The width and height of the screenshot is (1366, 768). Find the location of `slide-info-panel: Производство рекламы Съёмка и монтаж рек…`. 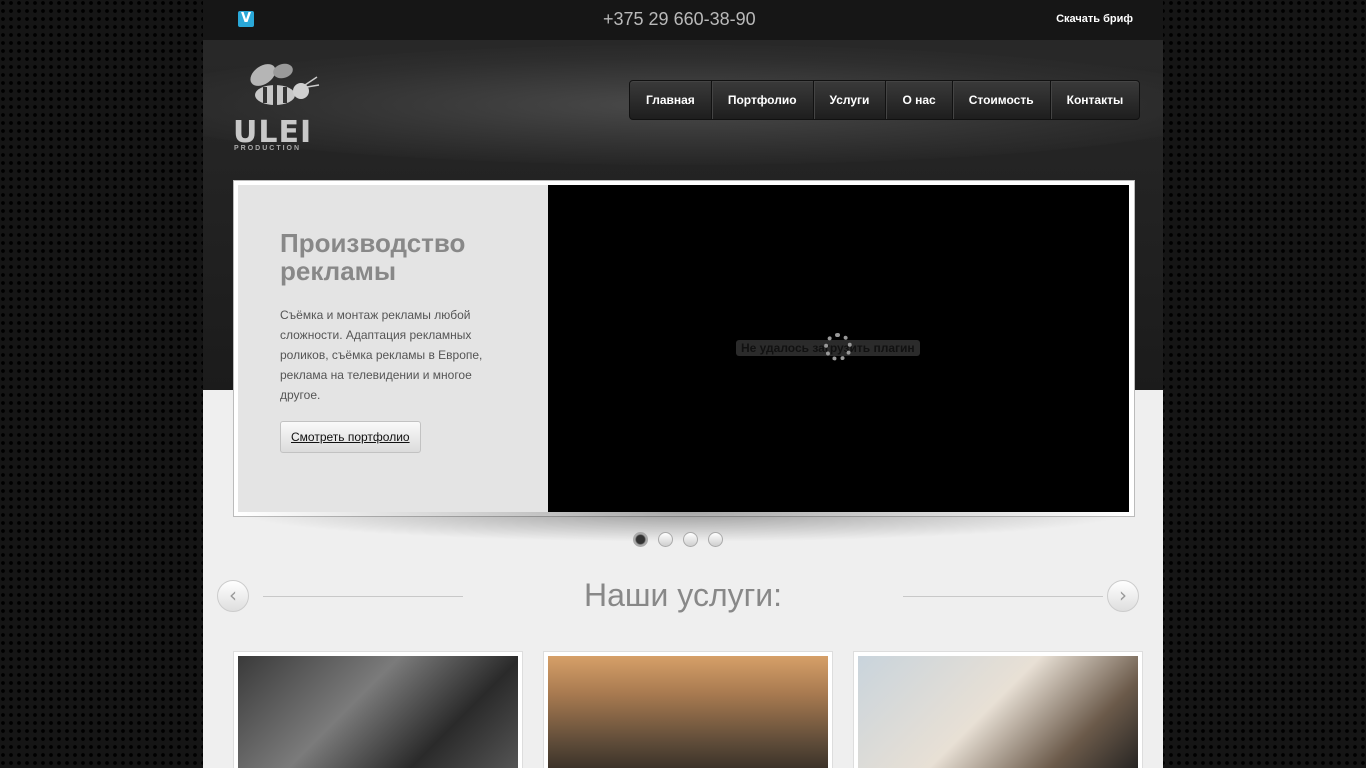

slide-info-panel: Производство рекламы Съёмка и монтаж рек… is located at coordinates (393, 348).